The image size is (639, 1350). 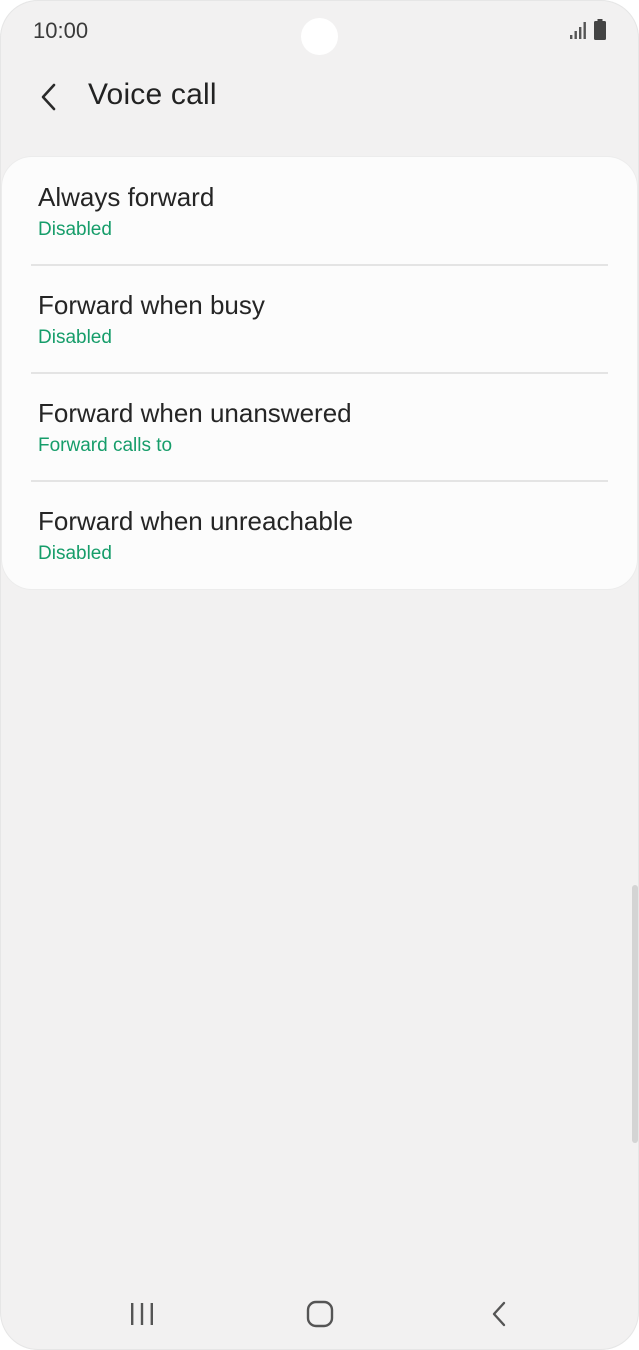 I want to click on home-icon, so click(x=320, y=1314).